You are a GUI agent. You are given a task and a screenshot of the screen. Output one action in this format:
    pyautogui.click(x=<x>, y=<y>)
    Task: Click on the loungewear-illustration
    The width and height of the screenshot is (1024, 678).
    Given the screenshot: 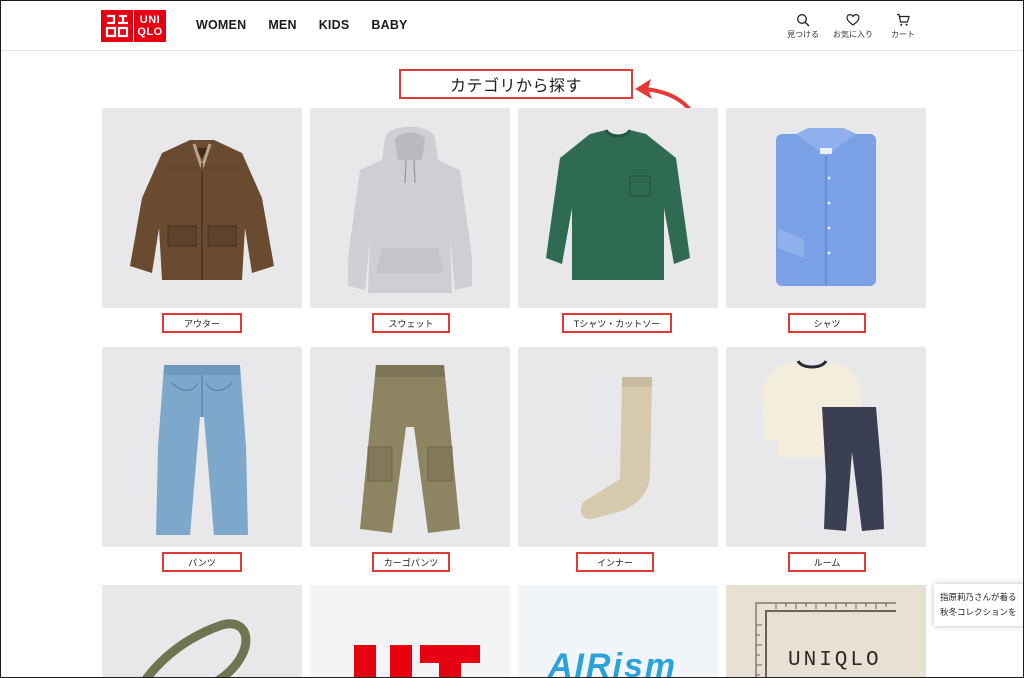 What is the action you would take?
    pyautogui.click(x=823, y=445)
    